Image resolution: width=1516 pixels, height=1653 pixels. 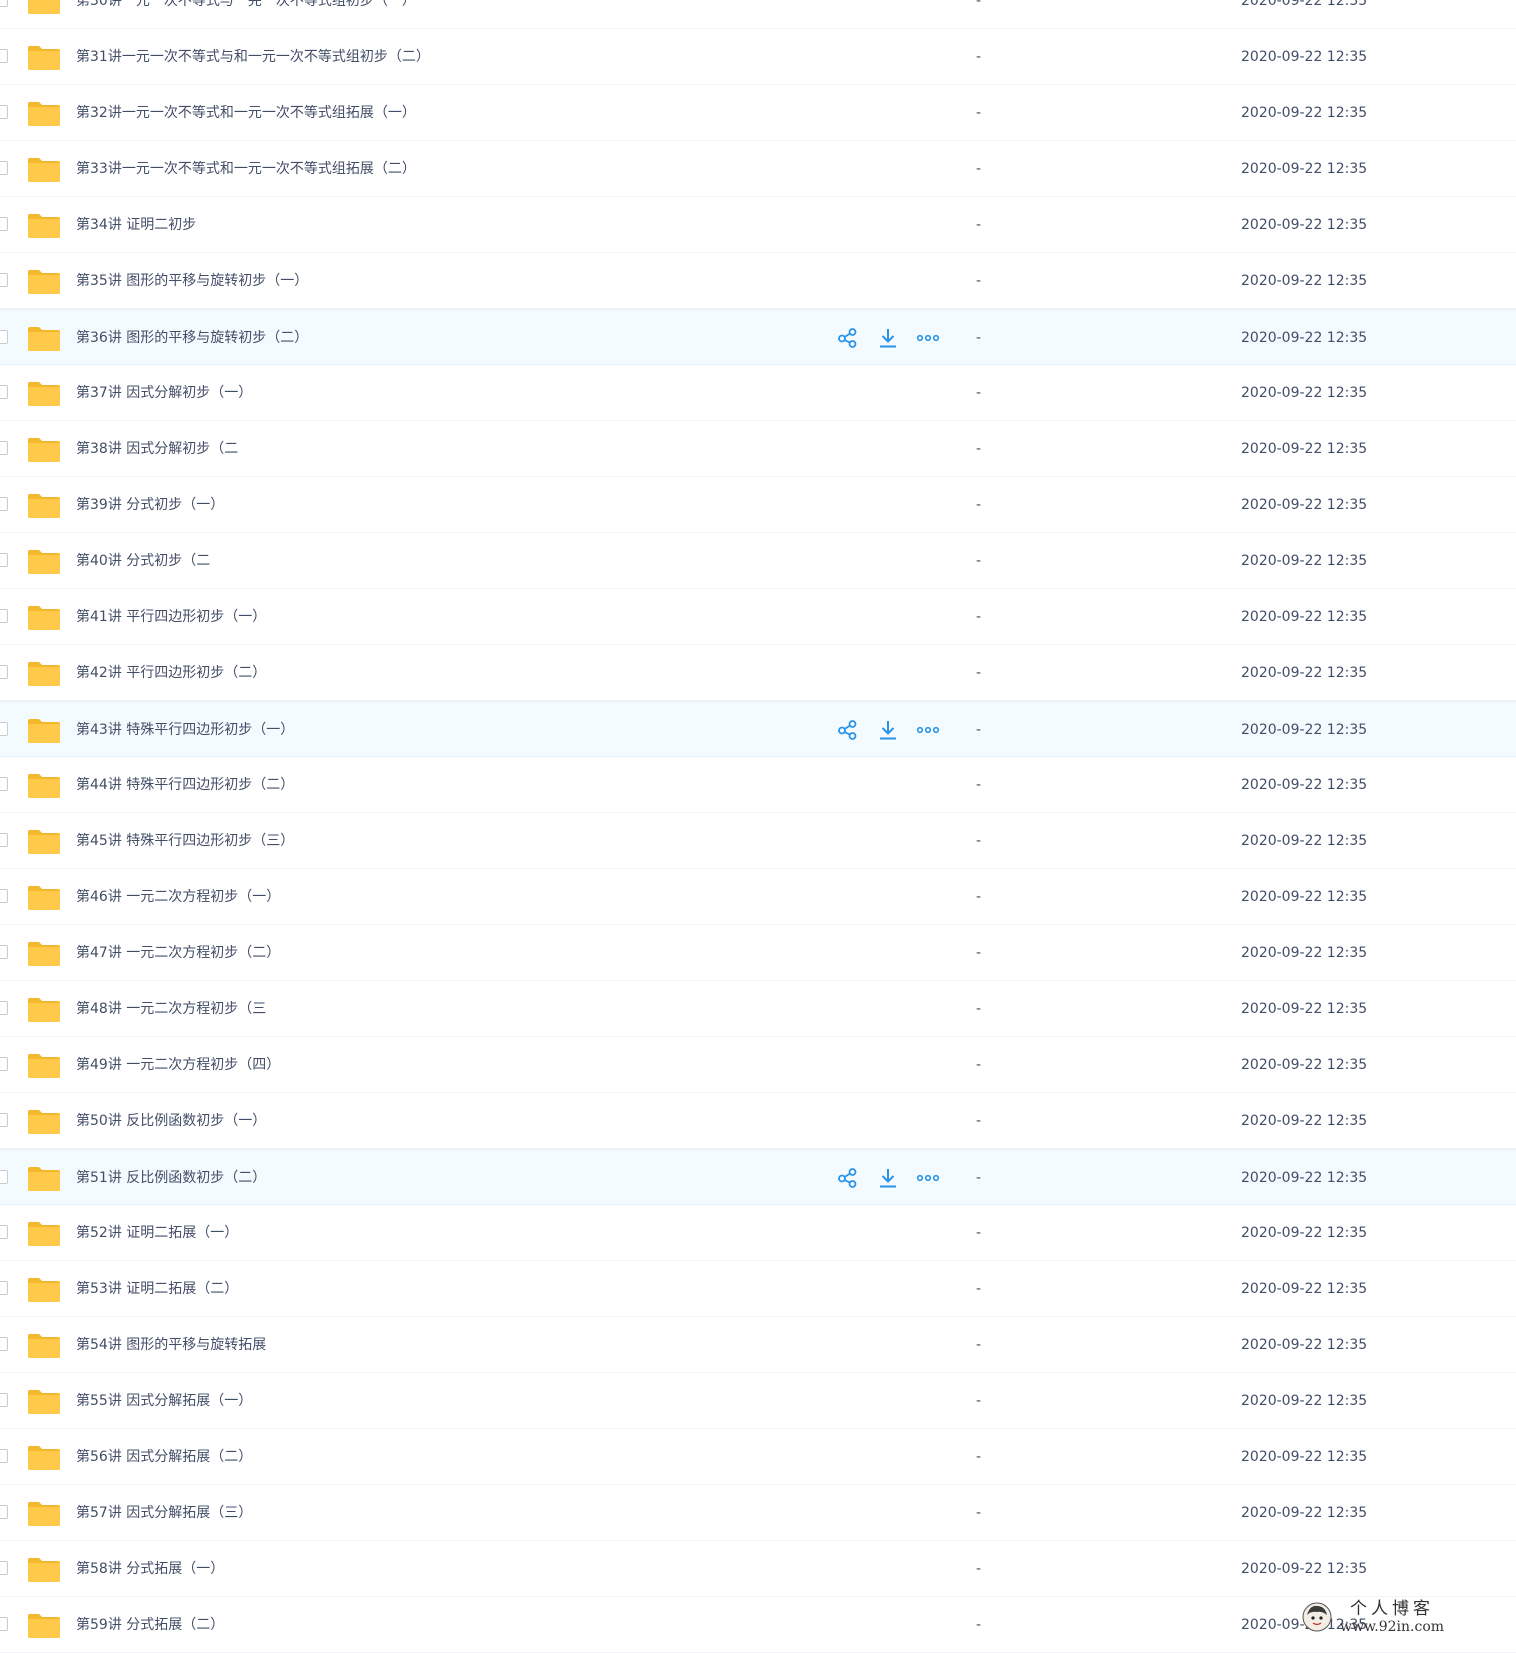 I want to click on file-name: 第39讲 分式初步（一）, so click(x=150, y=505).